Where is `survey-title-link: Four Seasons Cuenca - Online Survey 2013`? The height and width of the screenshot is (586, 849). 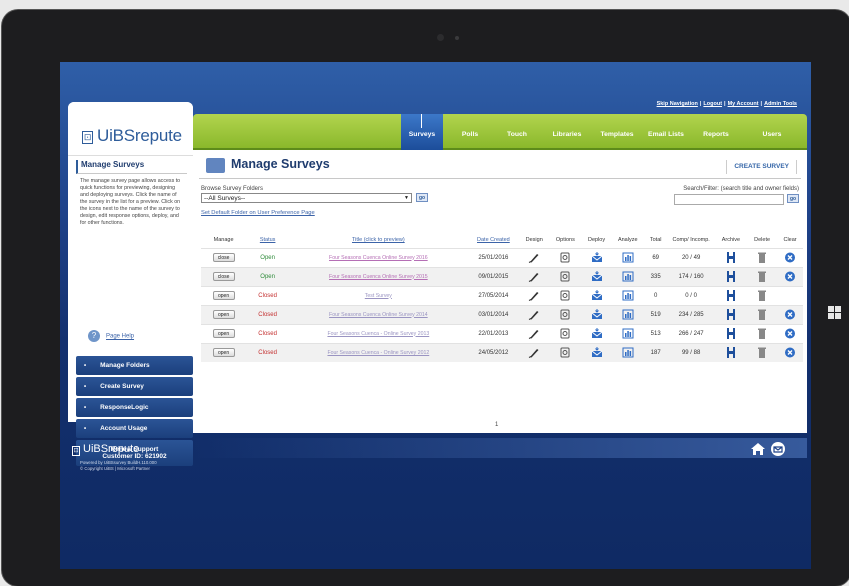 survey-title-link: Four Seasons Cuenca - Online Survey 2013 is located at coordinates (378, 333).